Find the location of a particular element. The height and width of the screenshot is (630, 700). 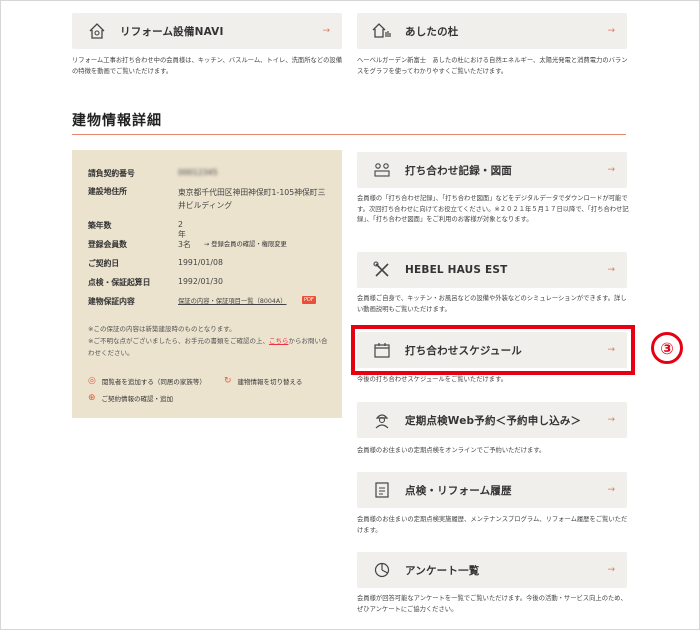

inspection-reservation-card: 定期点検Web予約＜予約申し込み＞ → is located at coordinates (492, 420).